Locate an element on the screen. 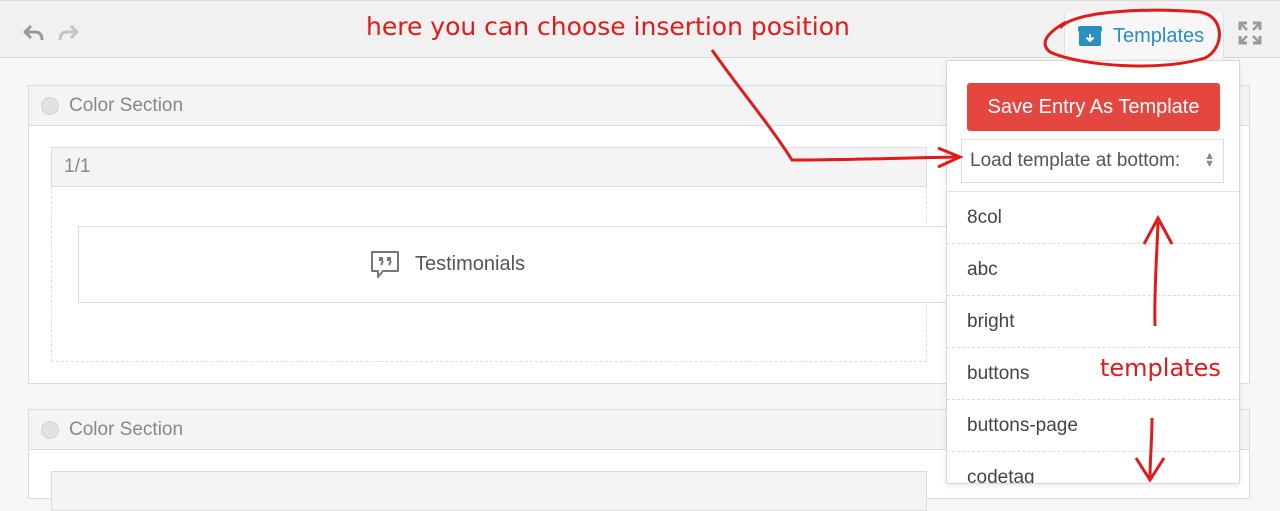 Image resolution: width=1280 pixels, height=511 pixels. column-header: 1/1 is located at coordinates (489, 167).